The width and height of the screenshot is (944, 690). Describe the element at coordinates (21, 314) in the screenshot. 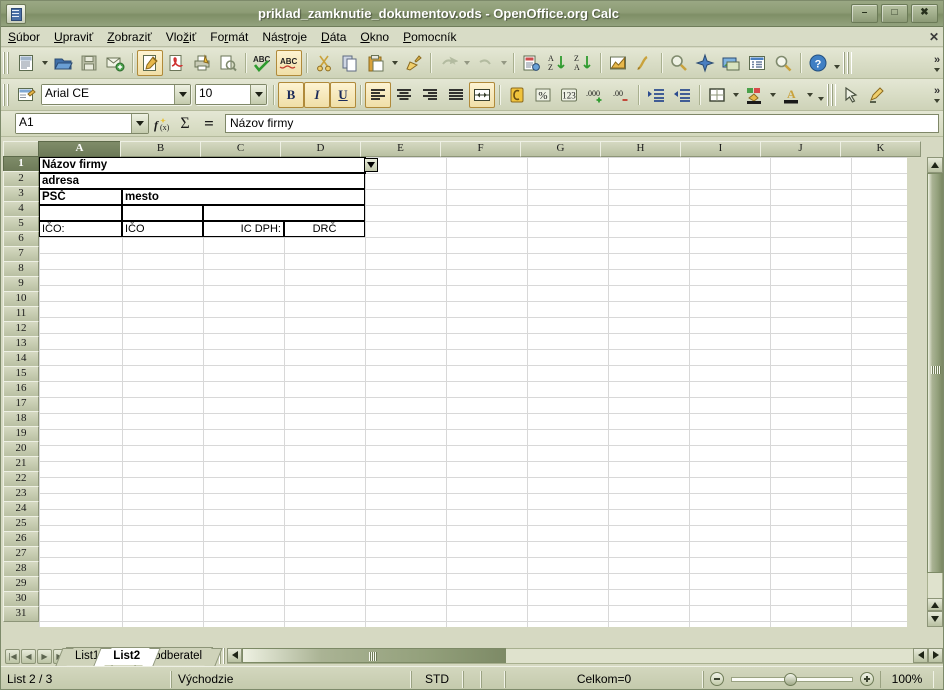

I see `row-header-11: 11` at that location.